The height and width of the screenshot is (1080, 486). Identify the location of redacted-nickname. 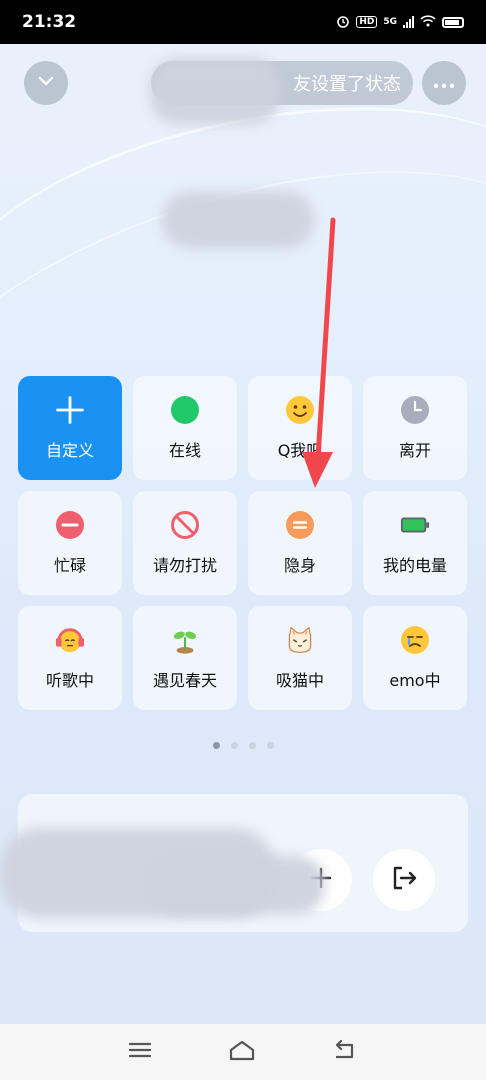
(238, 220).